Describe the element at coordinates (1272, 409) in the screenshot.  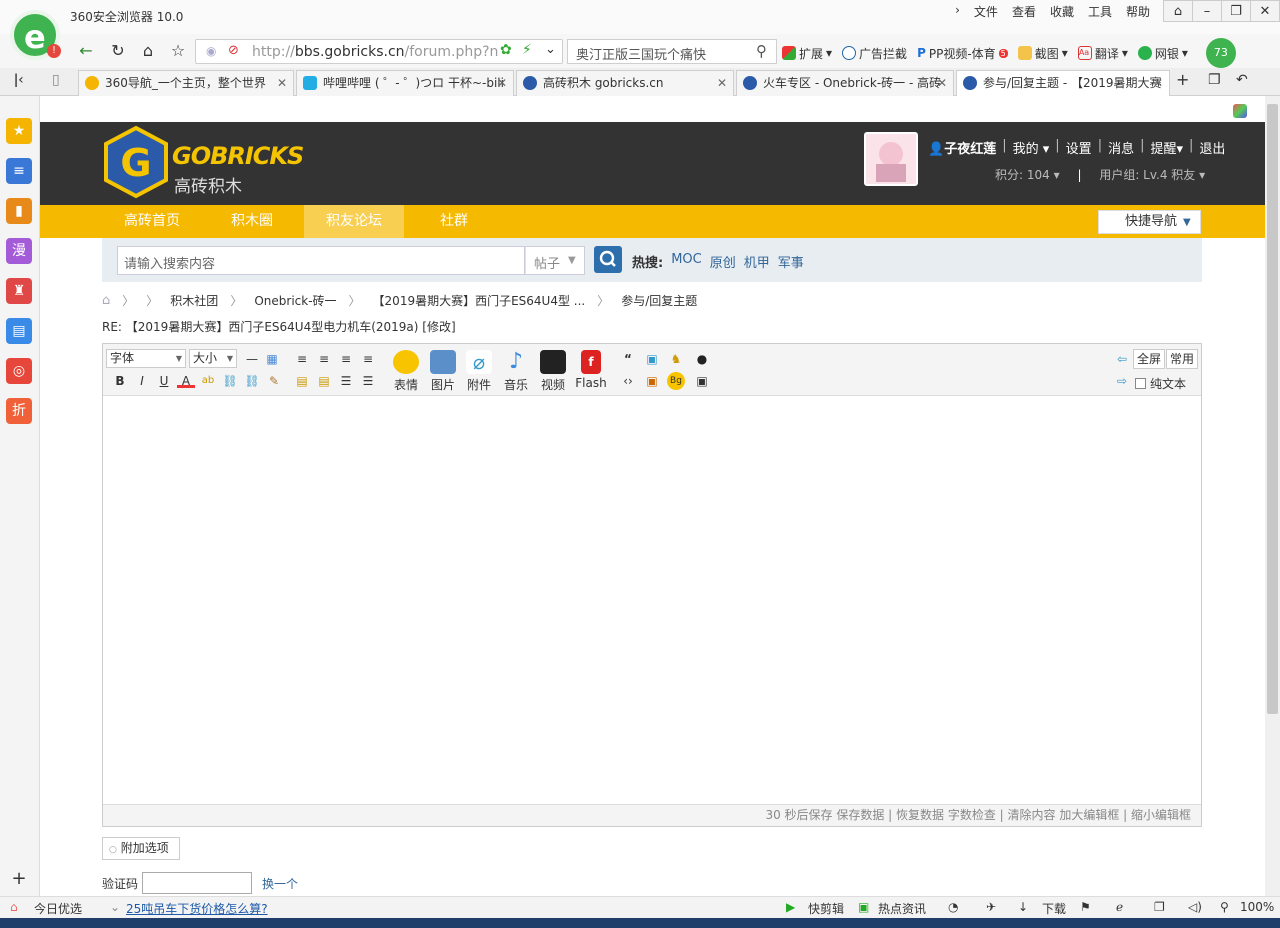
I see `scrollbar-thumb` at that location.